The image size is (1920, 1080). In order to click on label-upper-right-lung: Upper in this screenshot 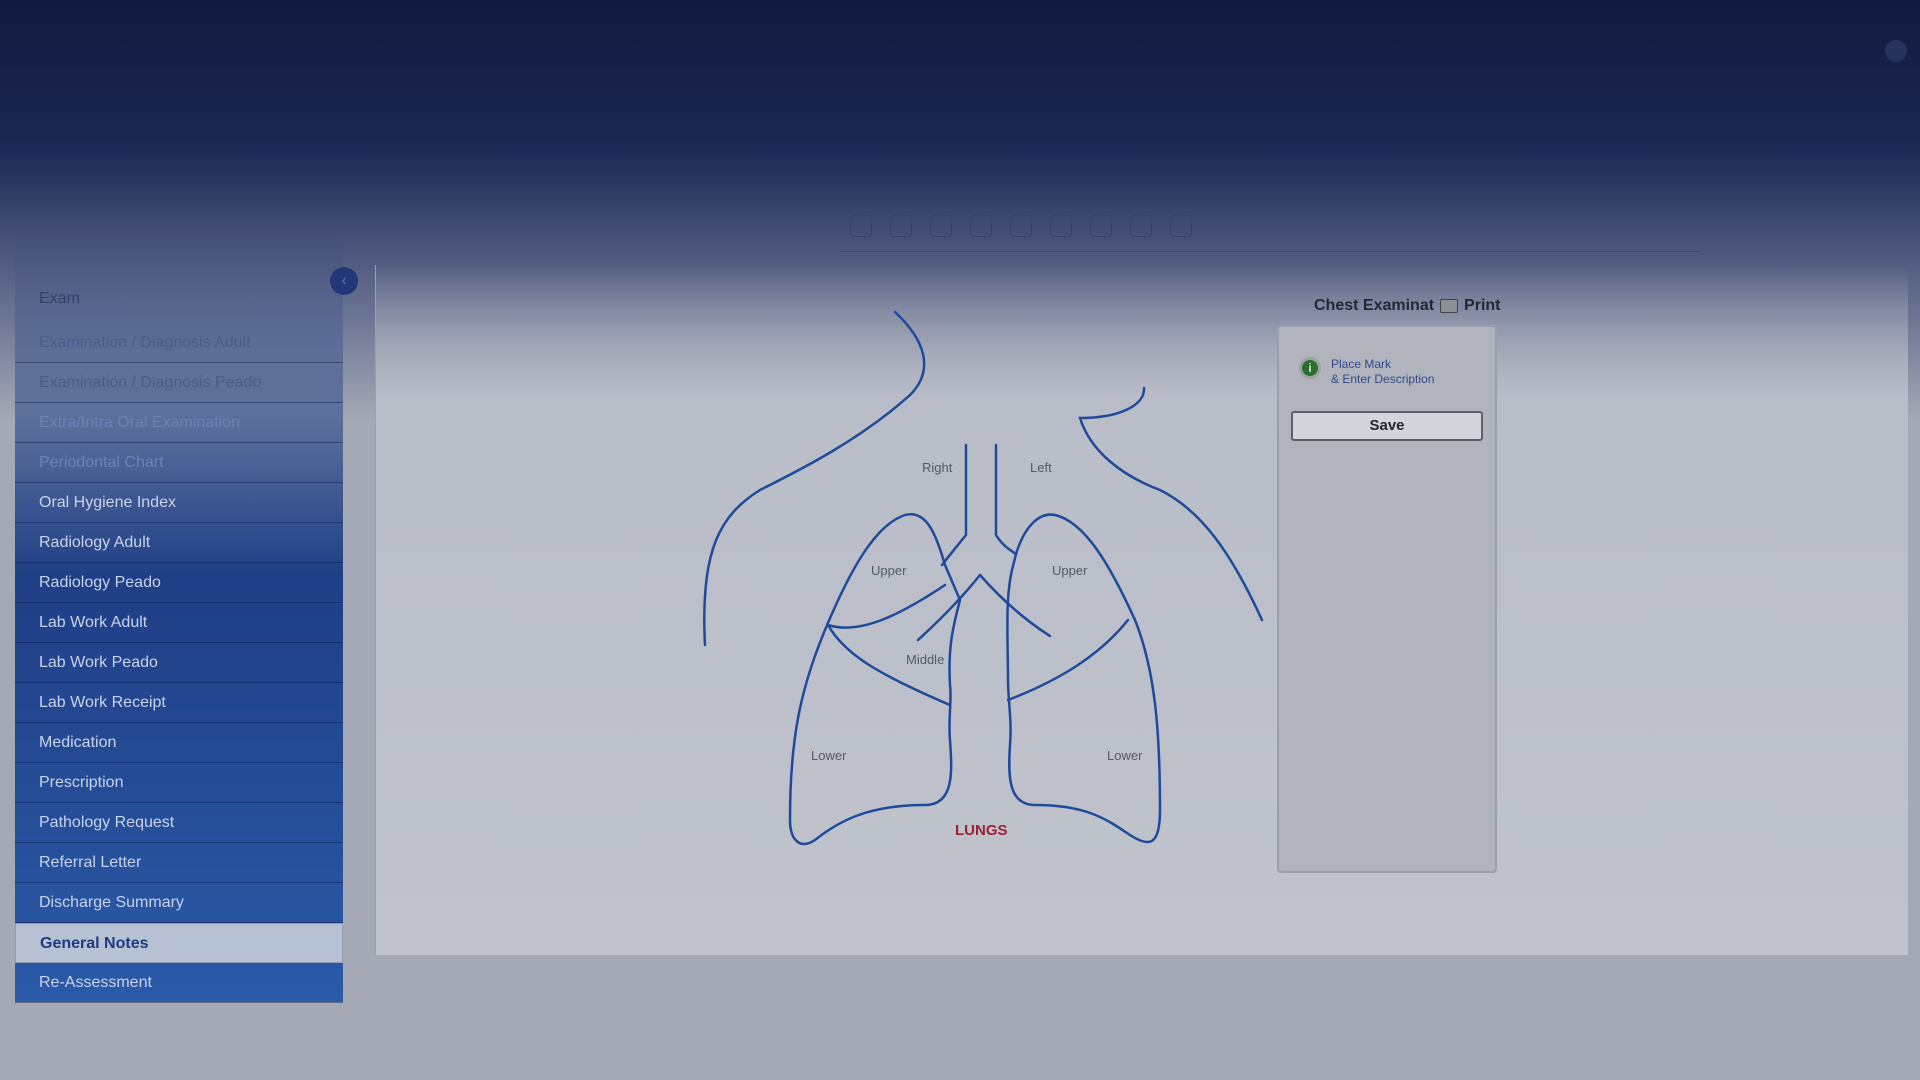, I will do `click(889, 570)`.